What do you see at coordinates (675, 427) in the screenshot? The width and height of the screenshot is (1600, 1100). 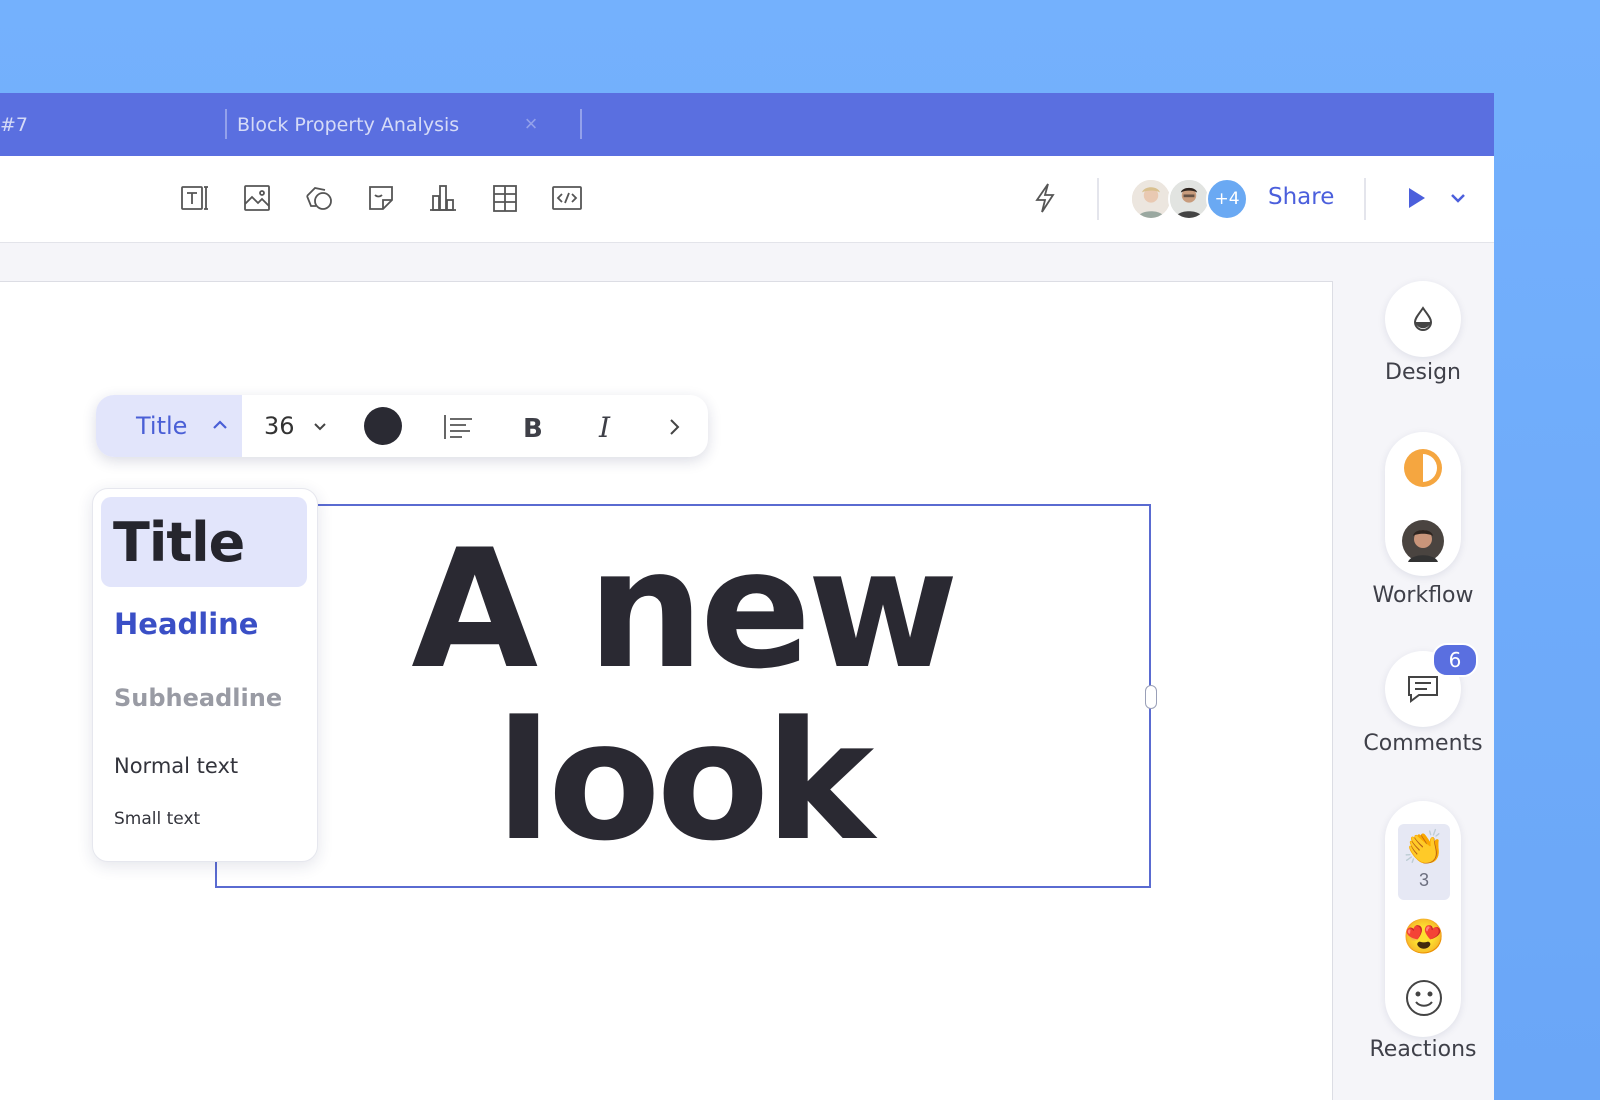 I see `chevron-right-icon` at bounding box center [675, 427].